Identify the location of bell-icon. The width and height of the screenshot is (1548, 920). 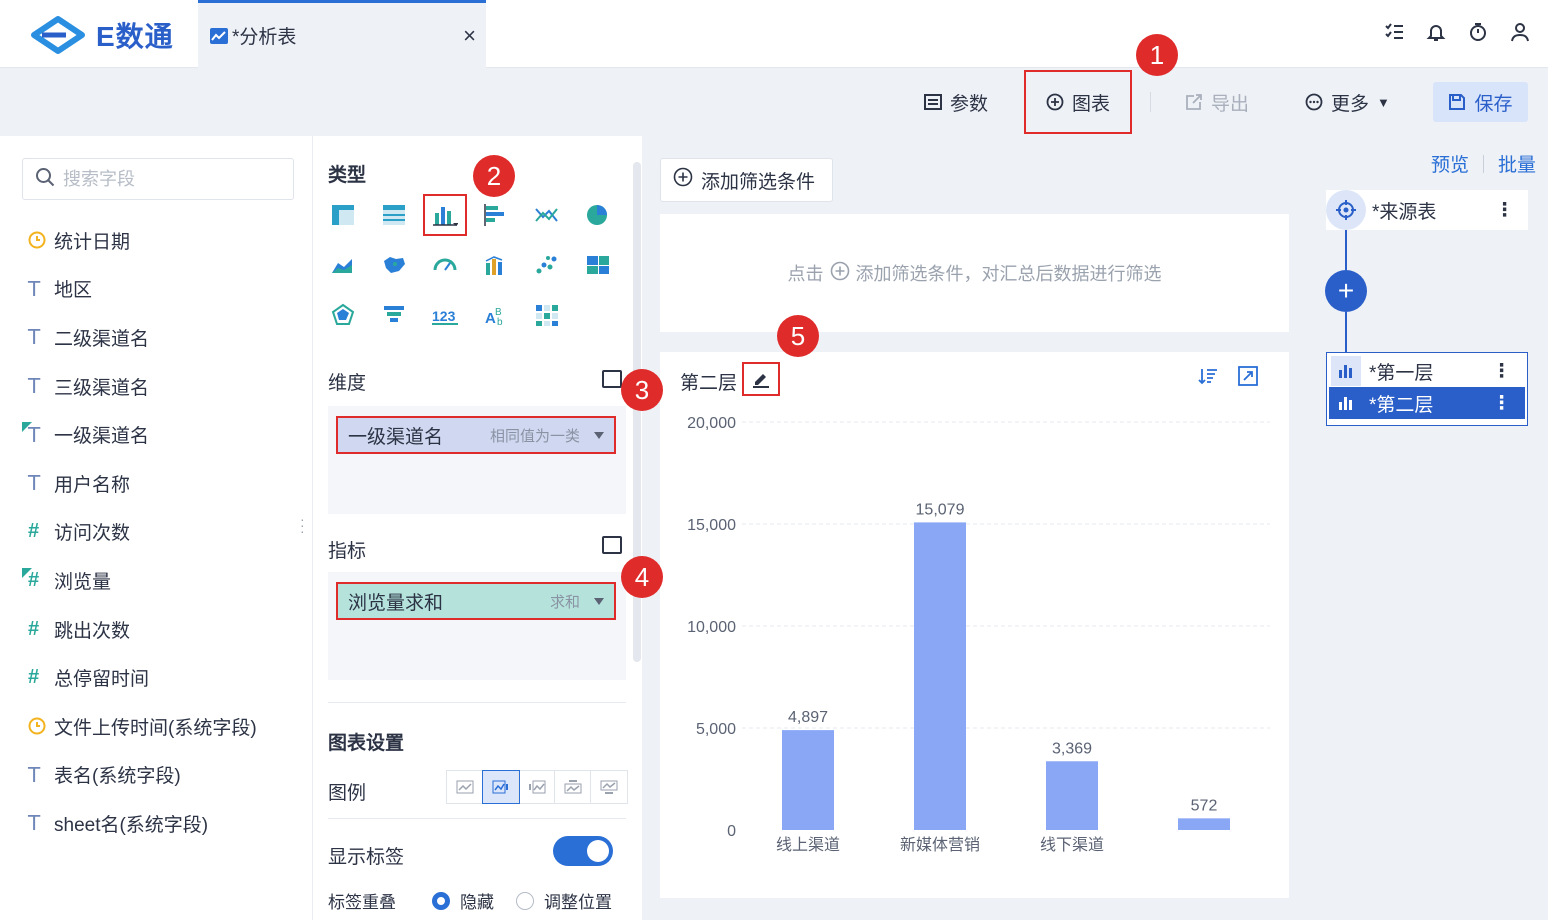
(1436, 32).